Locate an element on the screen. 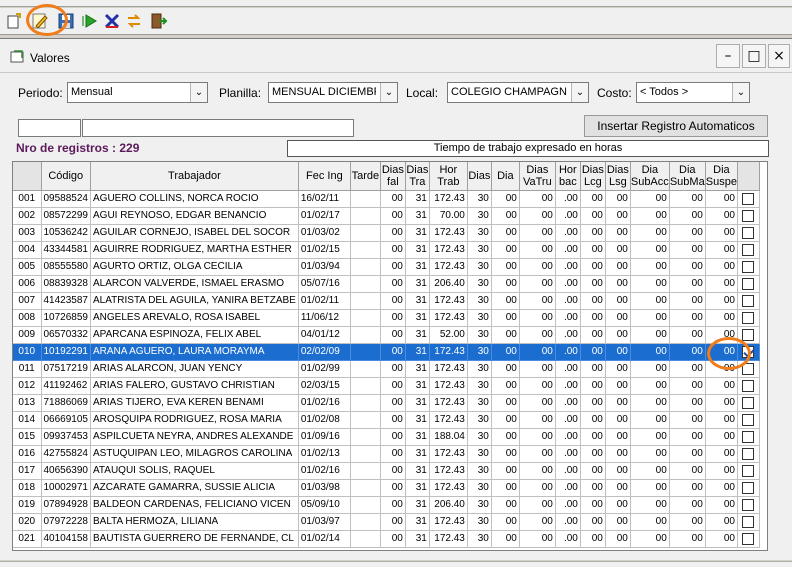  cell-n: 011 is located at coordinates (27, 369).